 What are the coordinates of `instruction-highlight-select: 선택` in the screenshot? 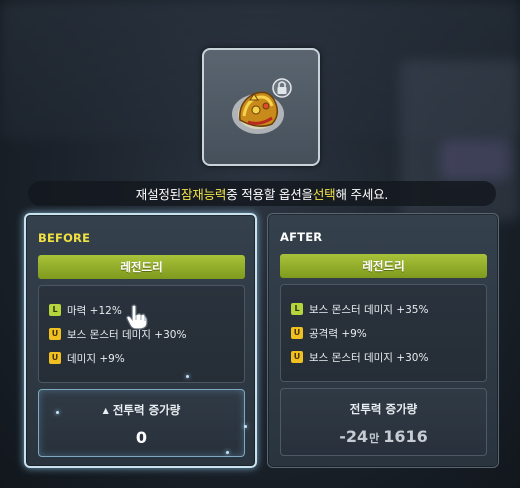 It's located at (324, 194).